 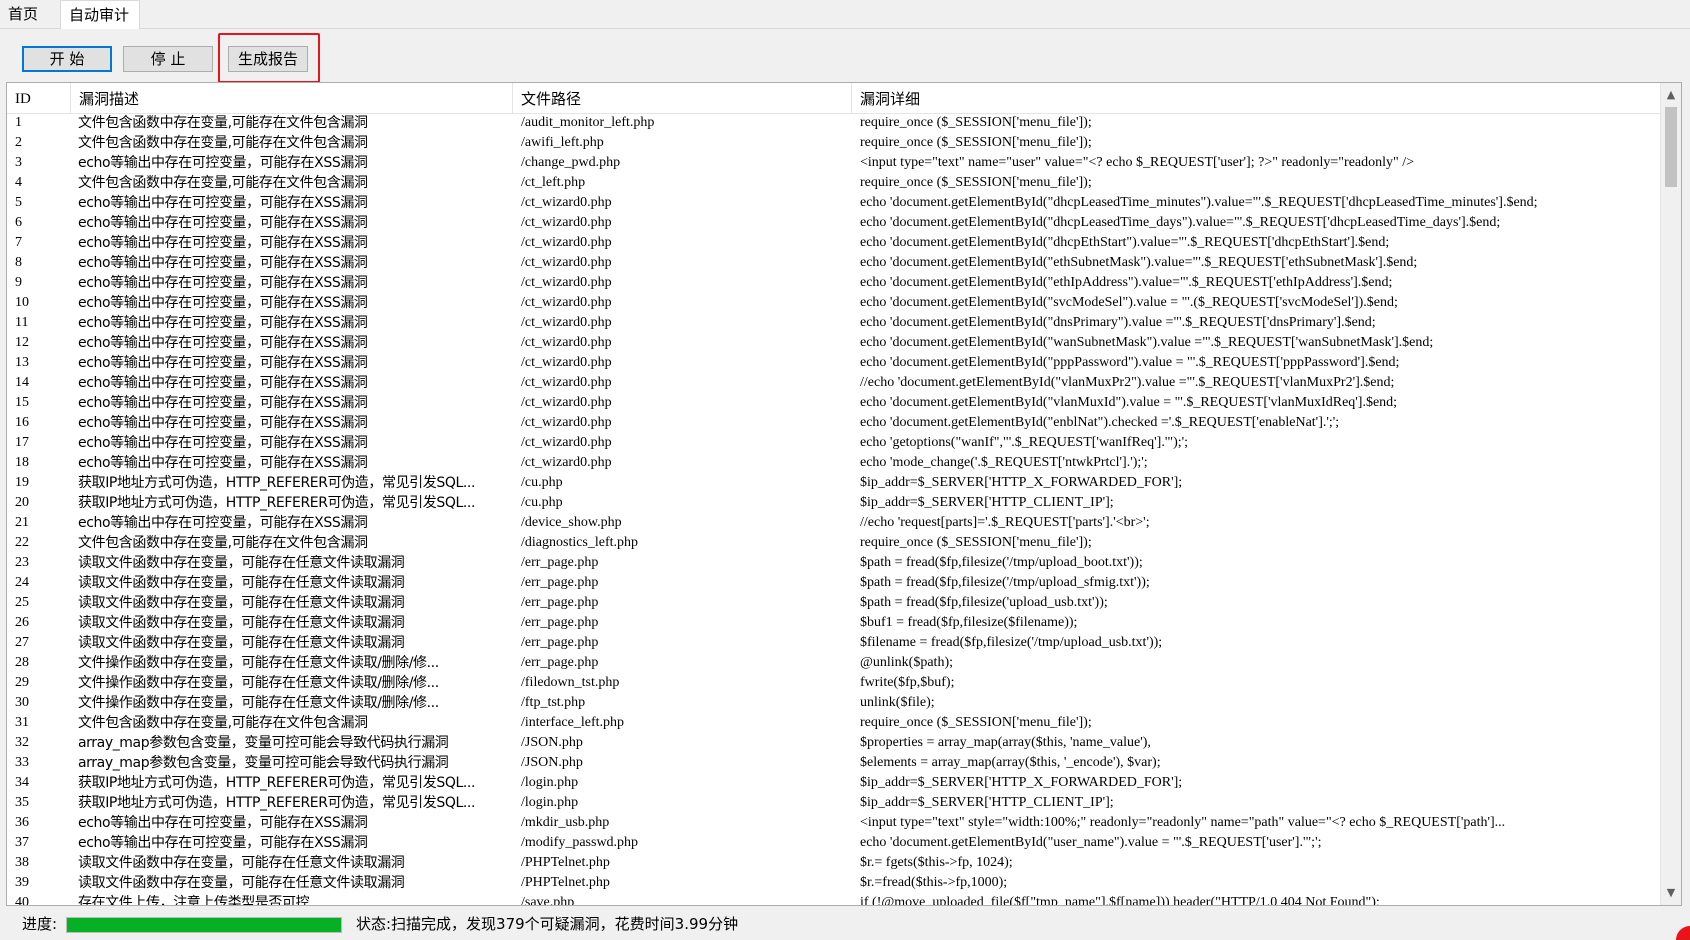 What do you see at coordinates (204, 925) in the screenshot?
I see `progress-fill` at bounding box center [204, 925].